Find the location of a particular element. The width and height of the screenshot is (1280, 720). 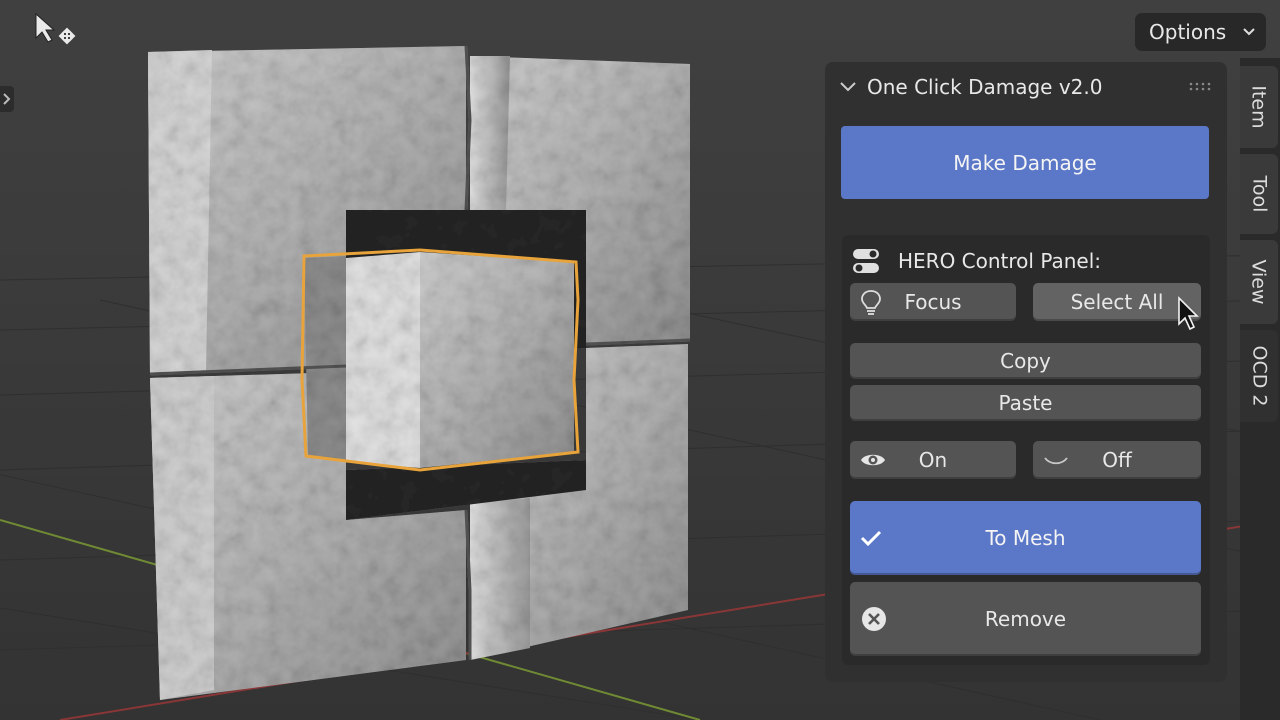

remove-button: Remove is located at coordinates (1025, 619).